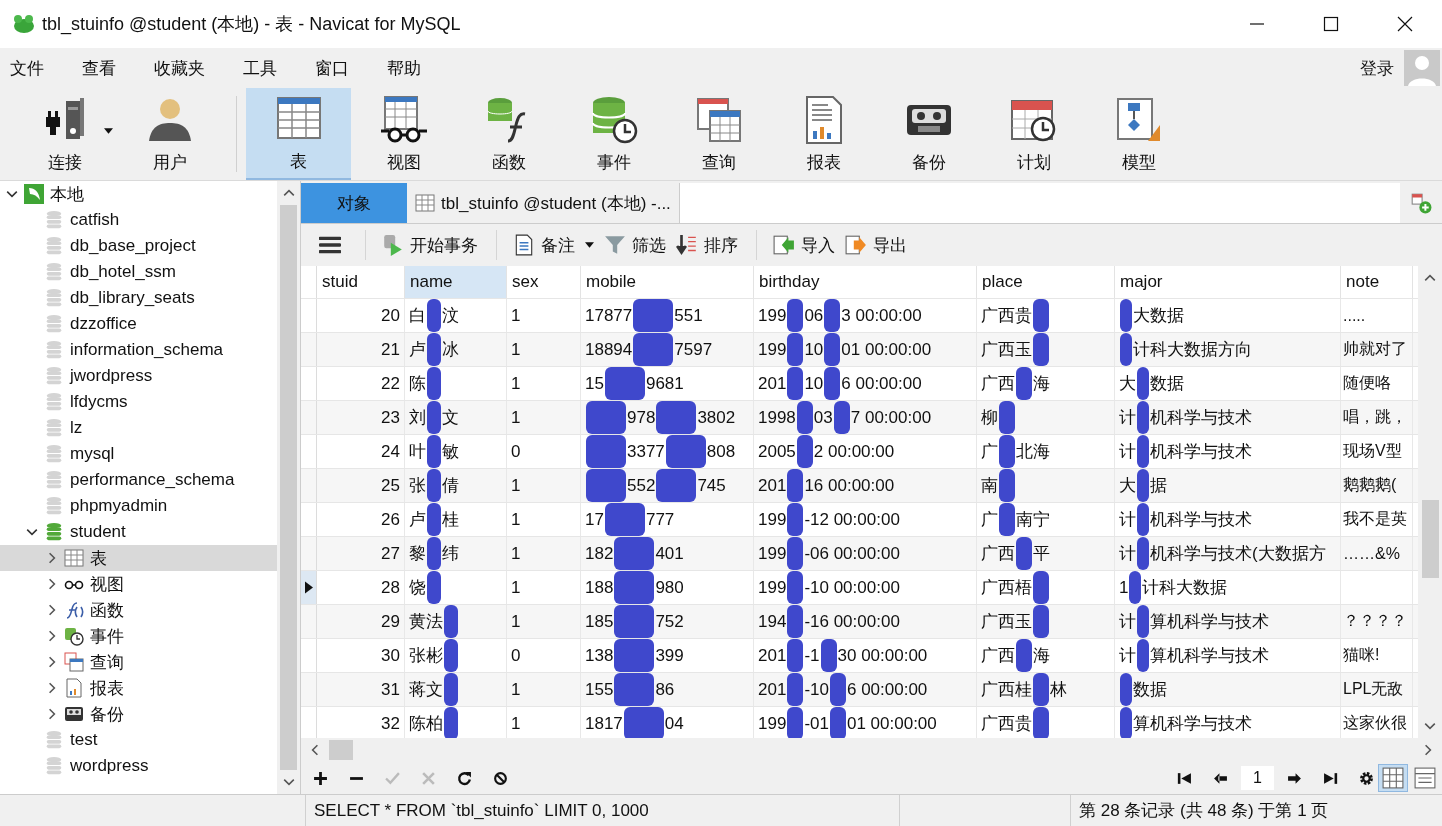 This screenshot has height=826, width=1442. What do you see at coordinates (138, 688) in the screenshot?
I see `tree-item: 报表` at bounding box center [138, 688].